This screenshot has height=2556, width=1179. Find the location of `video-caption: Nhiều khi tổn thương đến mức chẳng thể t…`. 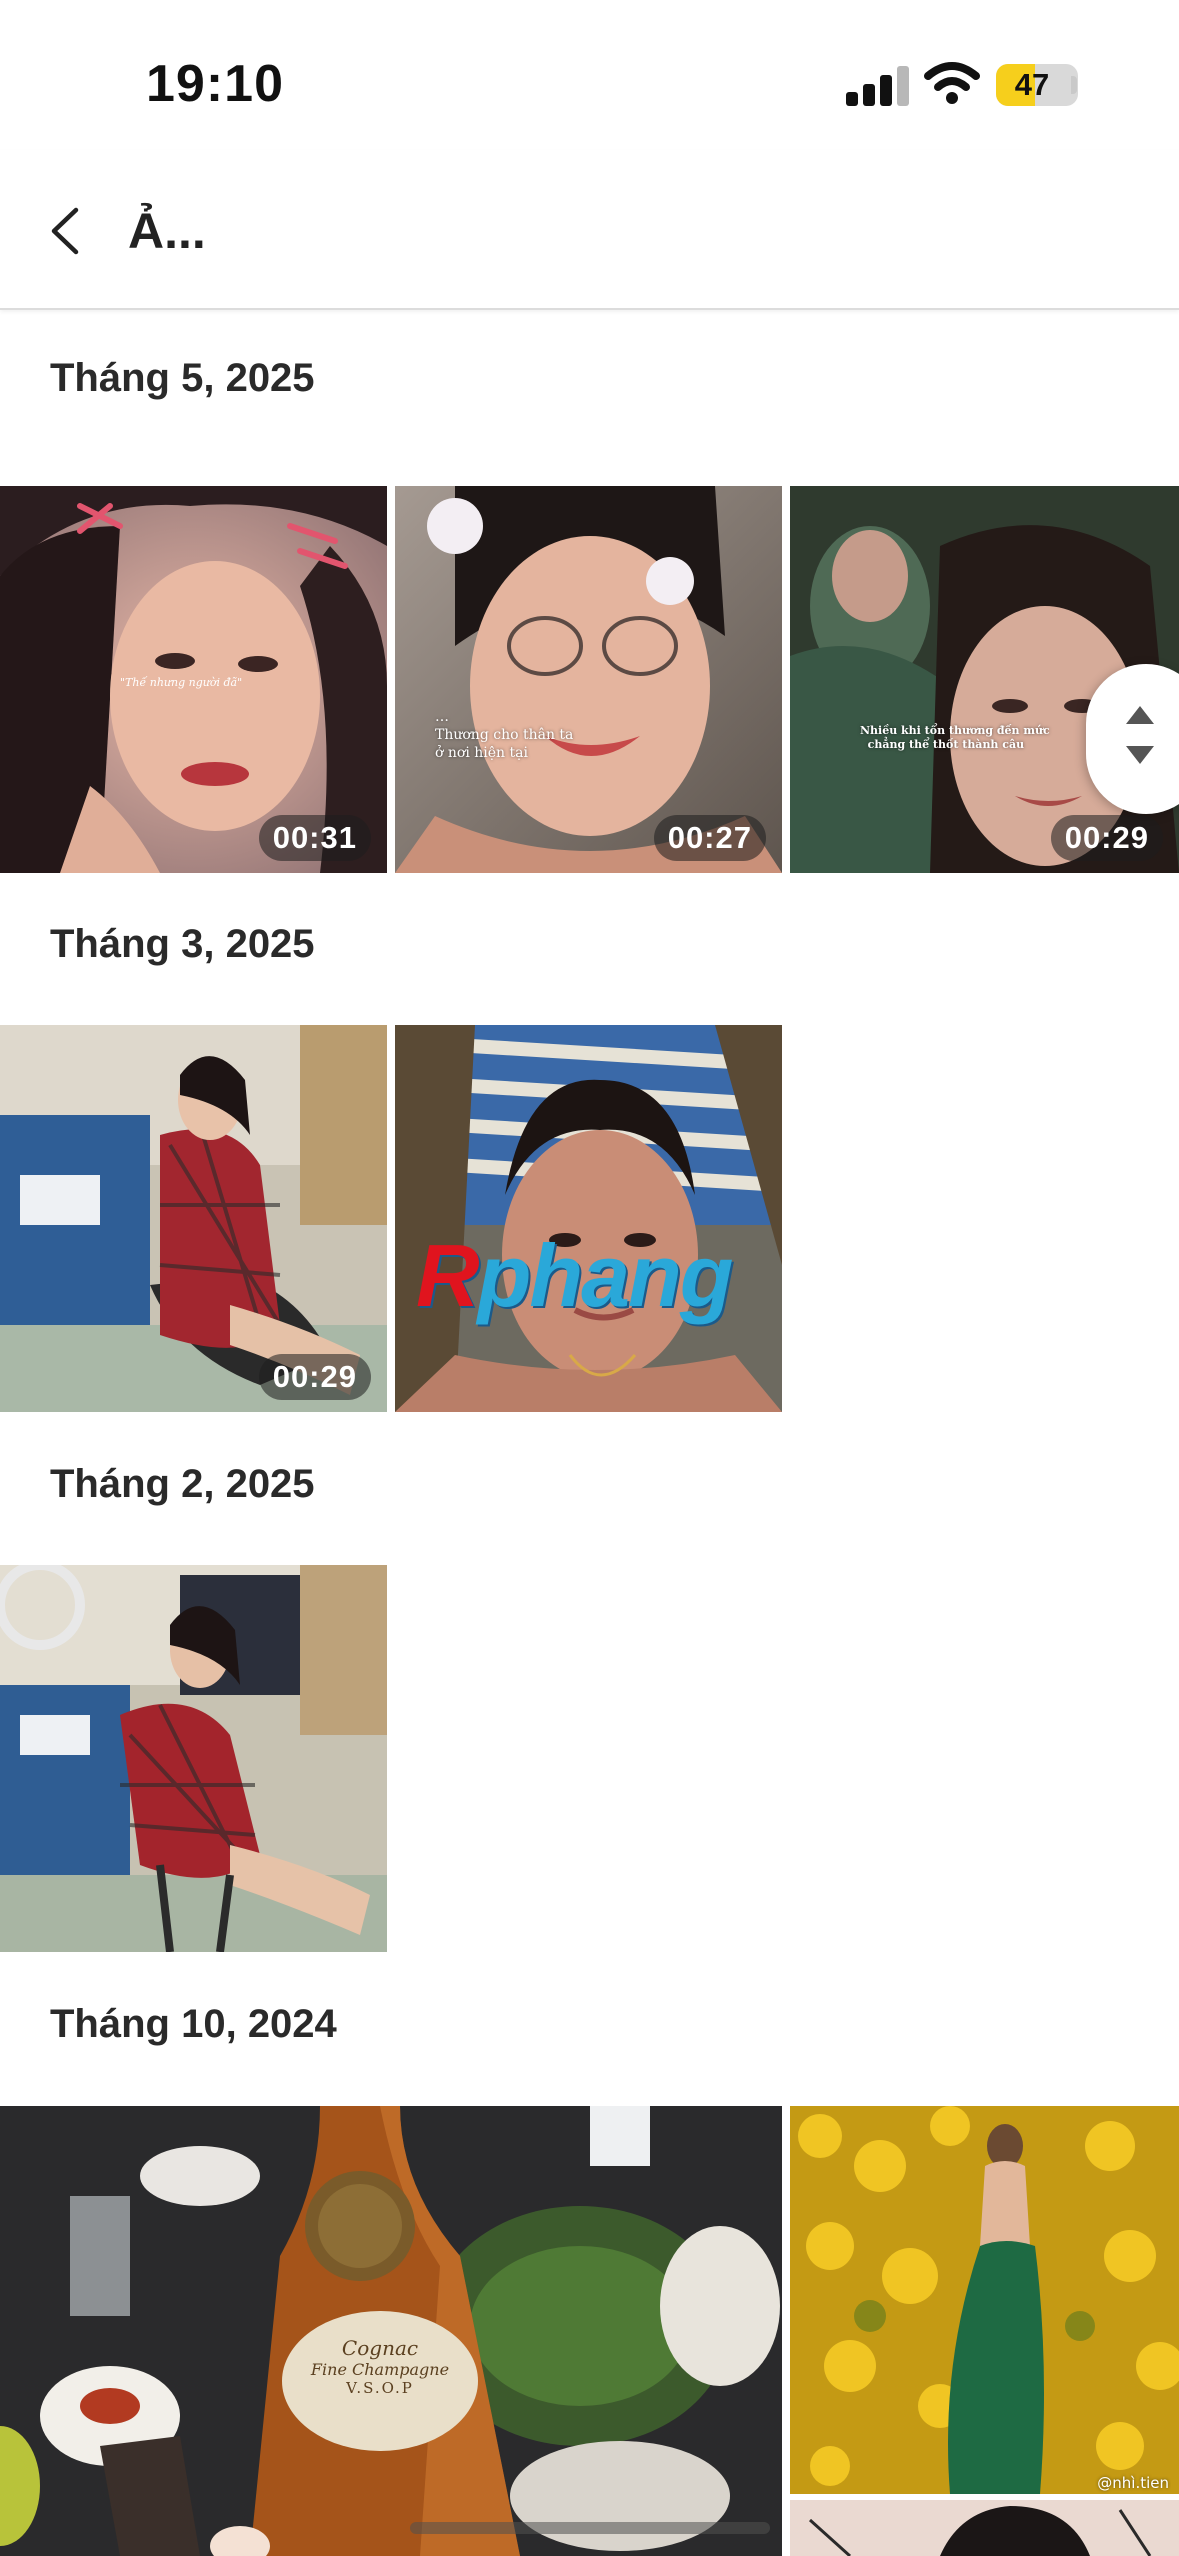

video-caption: Nhiều khi tổn thương đến mức chẳng thể t… is located at coordinates (955, 737).